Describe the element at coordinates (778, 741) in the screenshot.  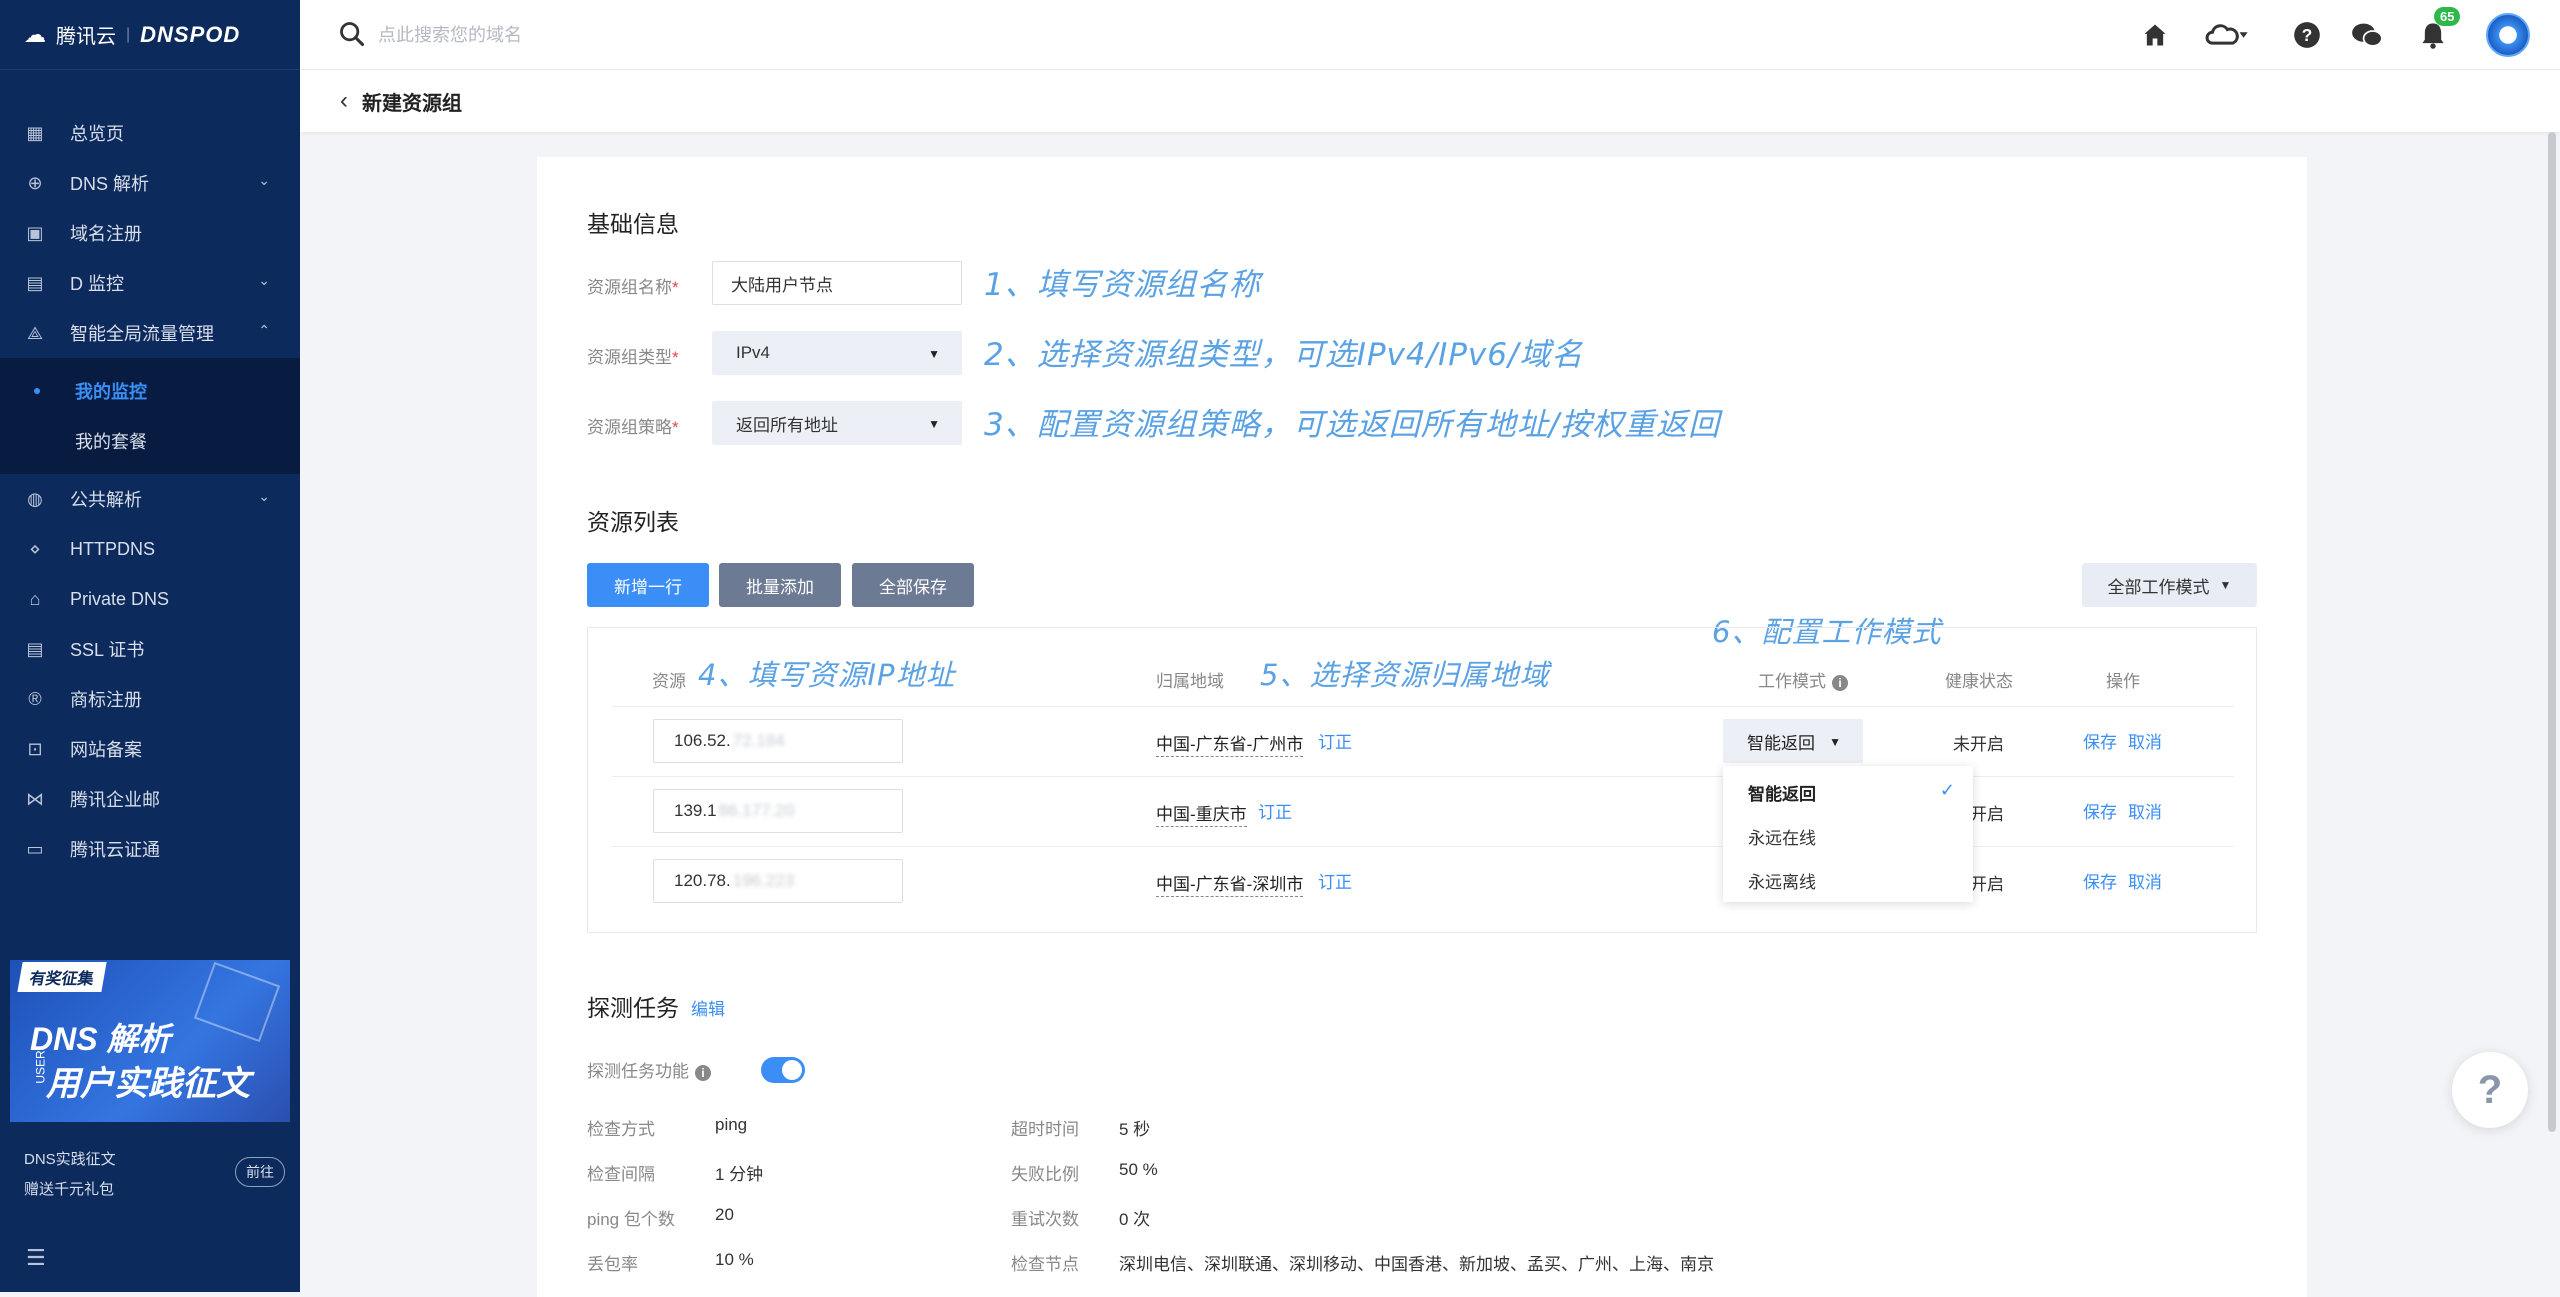
I see `ip-input: 106.52. 72.184` at that location.